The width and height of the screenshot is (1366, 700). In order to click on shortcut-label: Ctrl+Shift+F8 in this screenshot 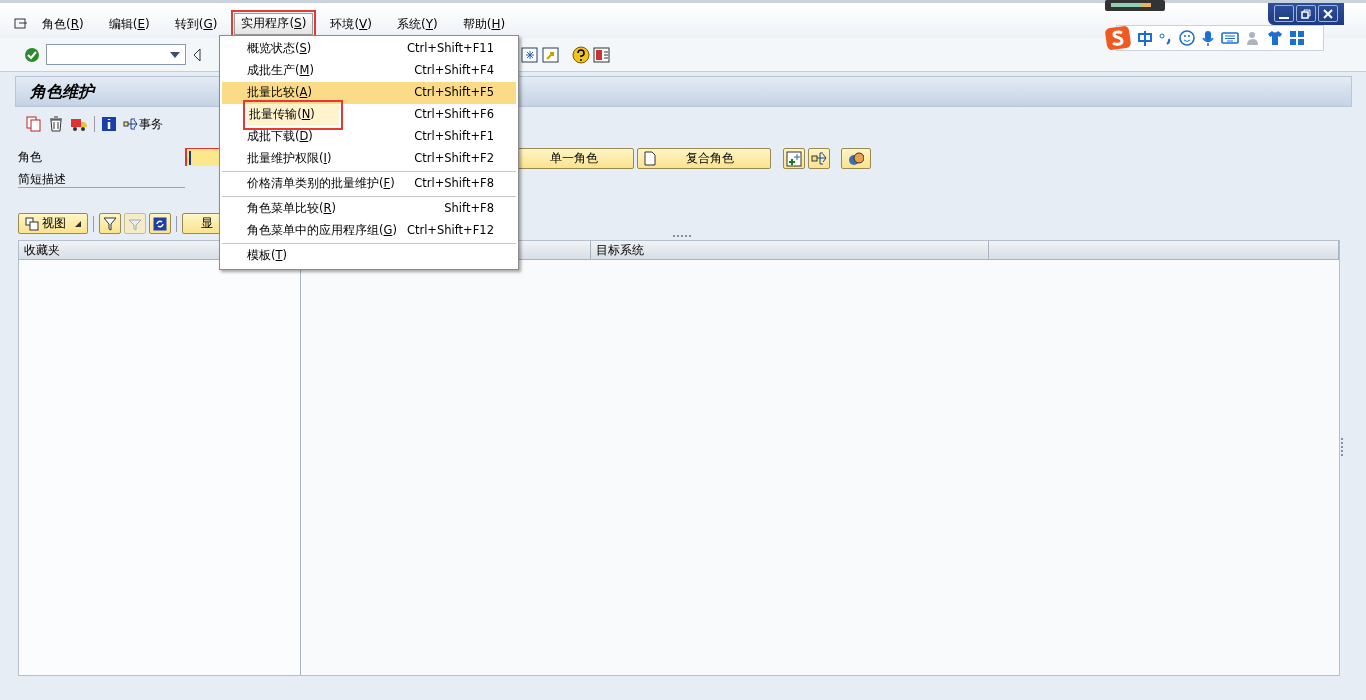, I will do `click(454, 184)`.